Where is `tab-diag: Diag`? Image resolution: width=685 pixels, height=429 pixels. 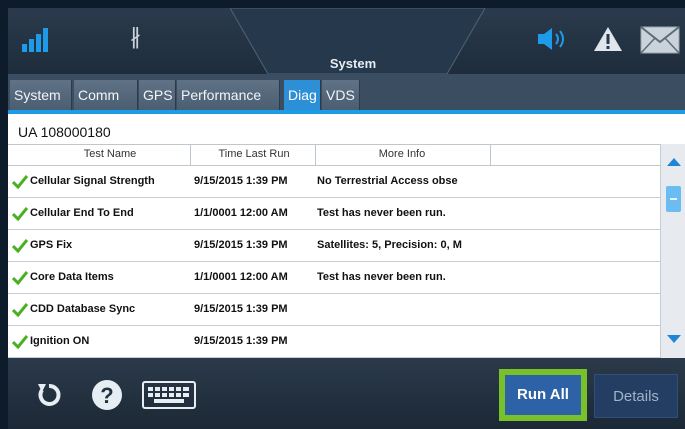
tab-diag: Diag is located at coordinates (302, 95).